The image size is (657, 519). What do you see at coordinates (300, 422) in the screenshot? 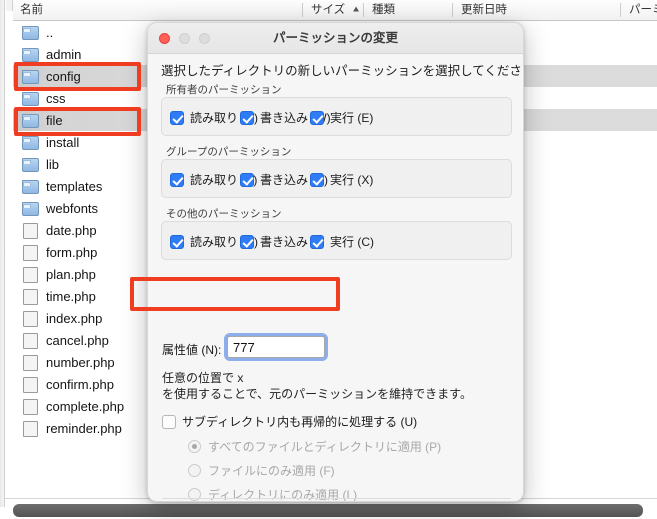
I see `recursive-label: サブディレクトリ内も再帰的に処理する (U)` at bounding box center [300, 422].